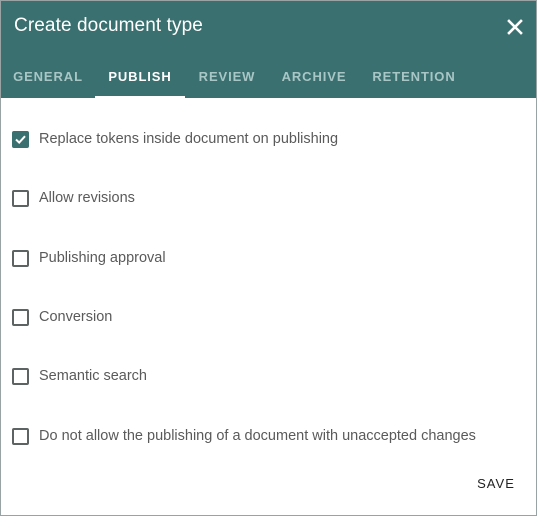  Describe the element at coordinates (140, 97) in the screenshot. I see `active-tab-indicator` at that location.